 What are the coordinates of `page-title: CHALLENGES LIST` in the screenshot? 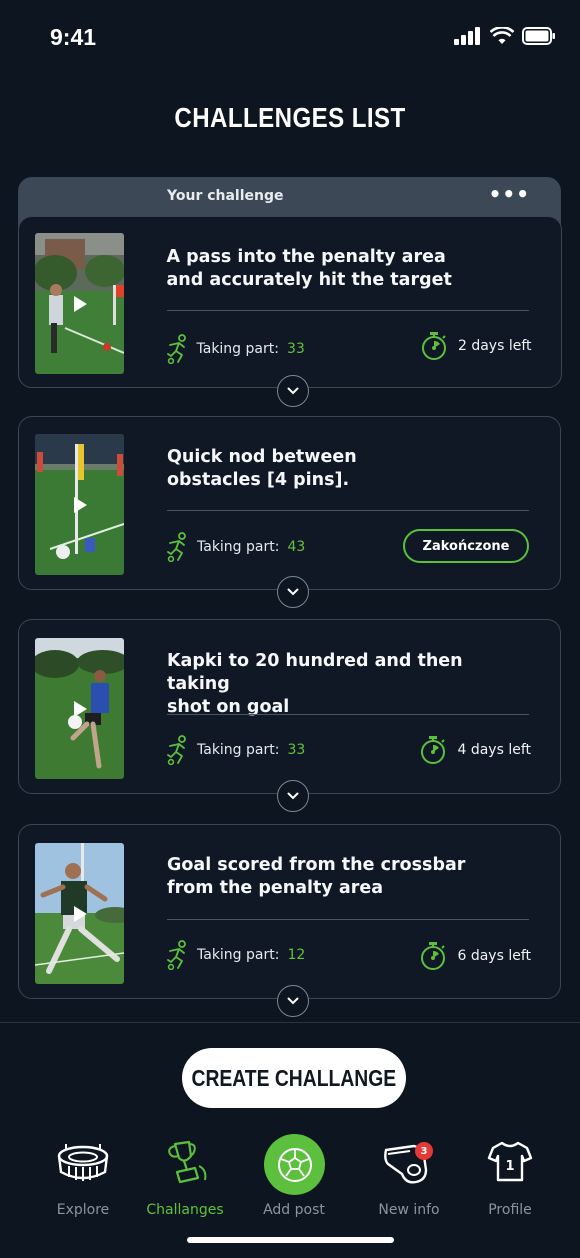 It's located at (290, 117).